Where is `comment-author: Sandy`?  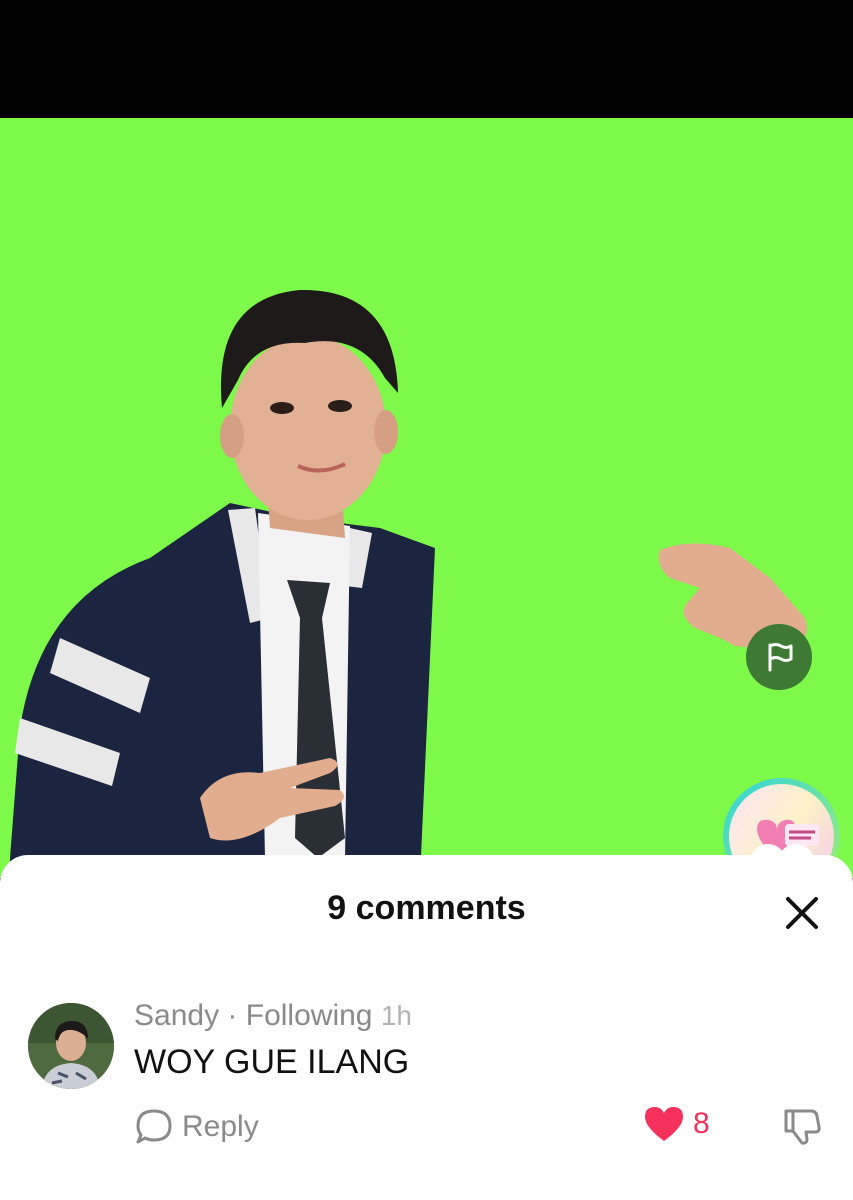
comment-author: Sandy is located at coordinates (176, 1015).